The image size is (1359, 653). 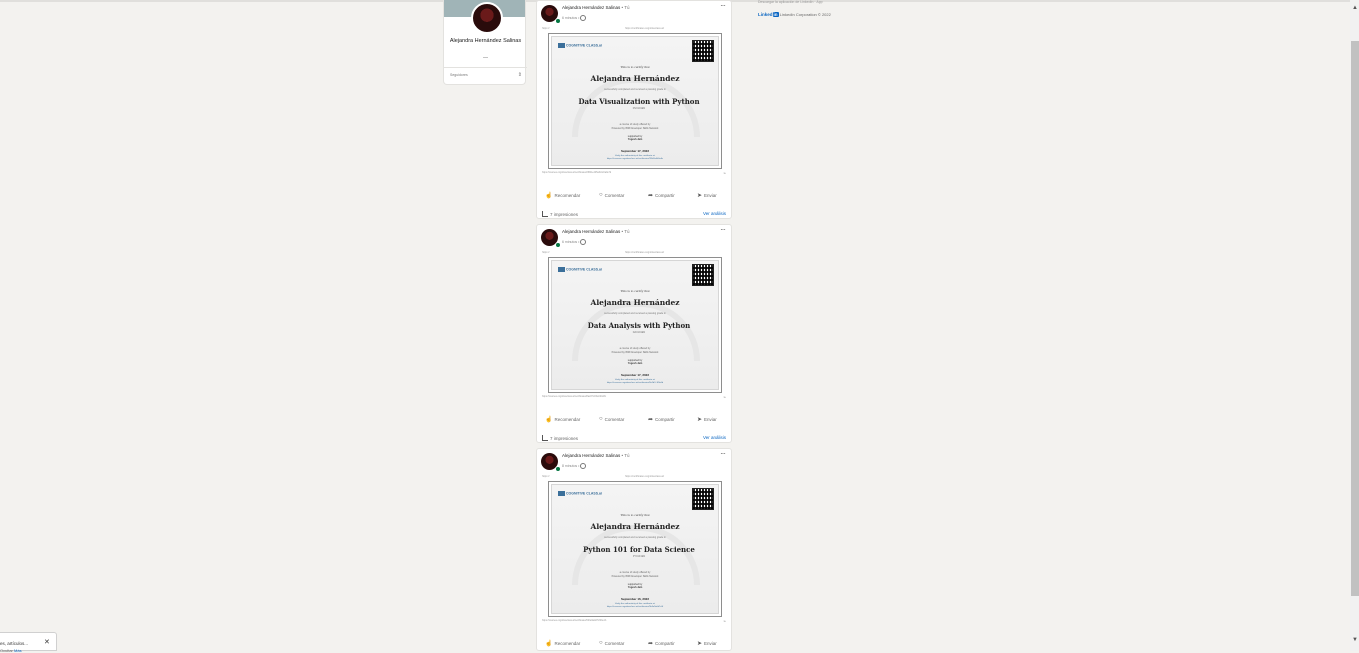 What do you see at coordinates (639, 551) in the screenshot?
I see `certificate-course: Python 101 for Data Science PY0101EN` at bounding box center [639, 551].